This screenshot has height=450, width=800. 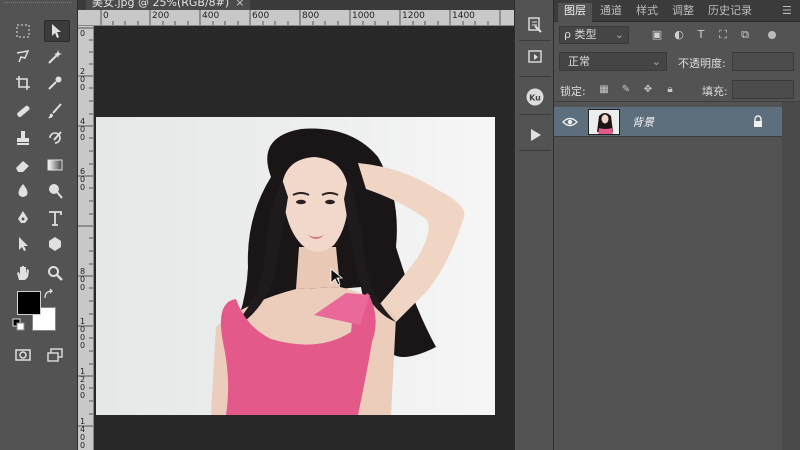 What do you see at coordinates (55, 244) in the screenshot?
I see `shape-tool-icon` at bounding box center [55, 244].